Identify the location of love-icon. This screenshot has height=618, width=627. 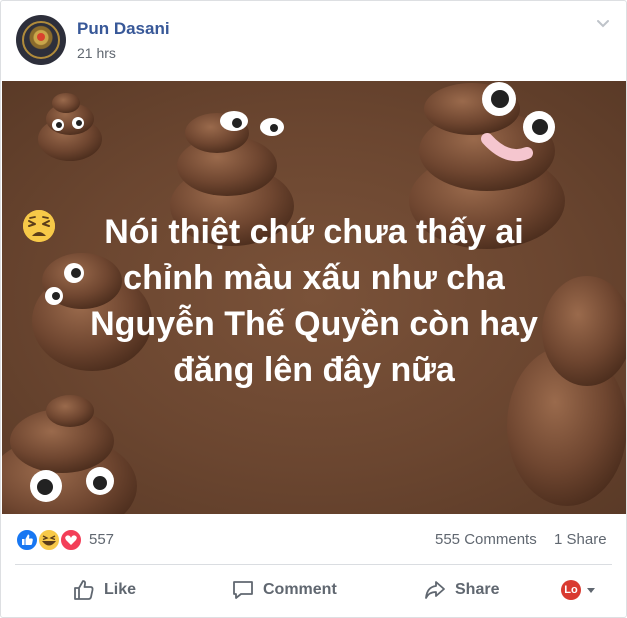
(71, 540).